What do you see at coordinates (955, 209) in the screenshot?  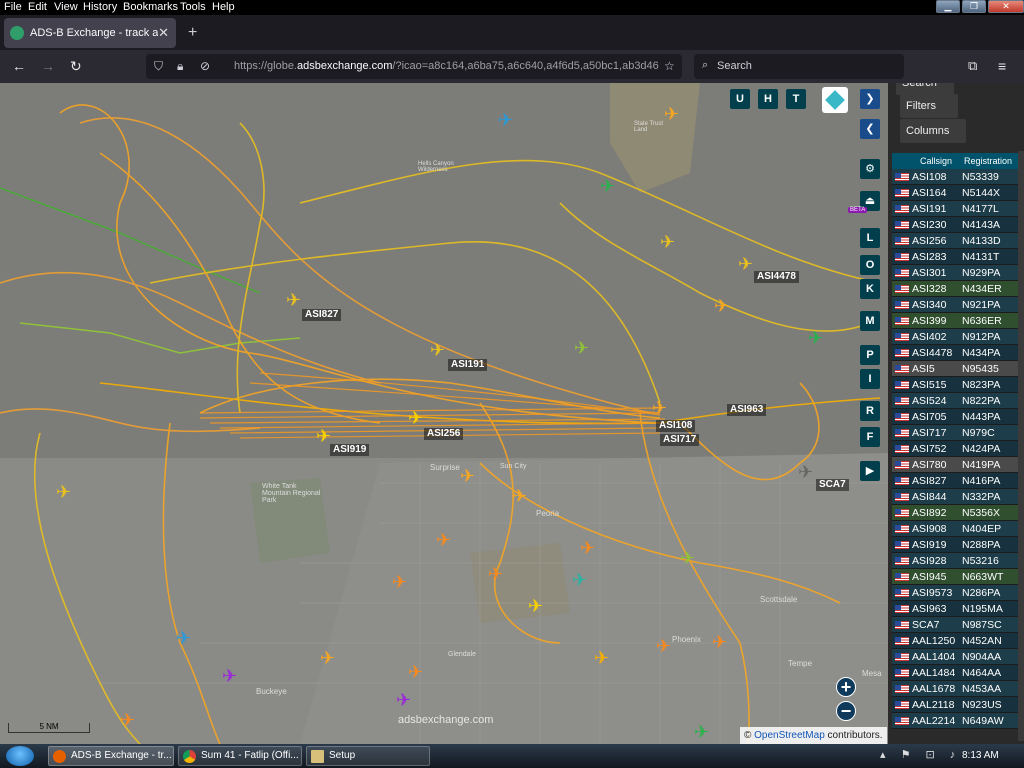 I see `table-row: ASI191 N4177L` at bounding box center [955, 209].